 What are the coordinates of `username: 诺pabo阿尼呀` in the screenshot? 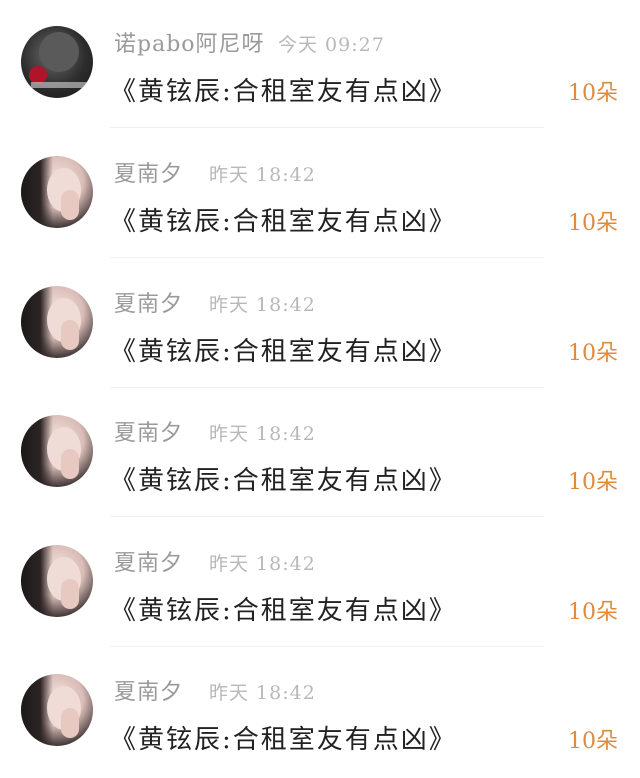 It's located at (189, 42).